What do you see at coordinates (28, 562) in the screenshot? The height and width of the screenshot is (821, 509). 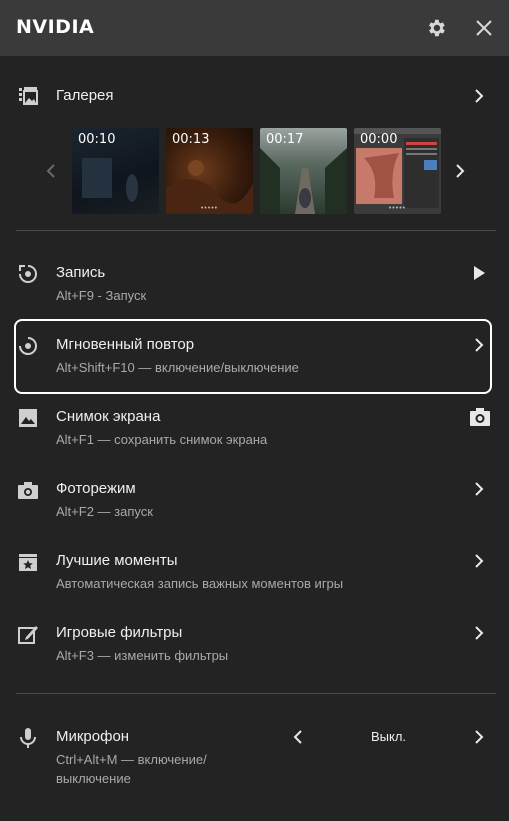 I see `clapperboard-star-icon` at bounding box center [28, 562].